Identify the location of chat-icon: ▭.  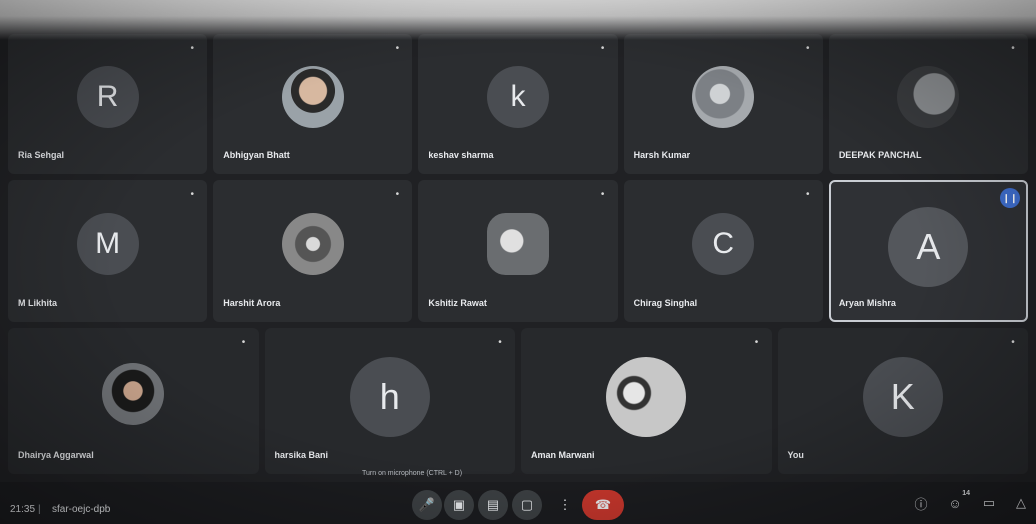
(989, 502).